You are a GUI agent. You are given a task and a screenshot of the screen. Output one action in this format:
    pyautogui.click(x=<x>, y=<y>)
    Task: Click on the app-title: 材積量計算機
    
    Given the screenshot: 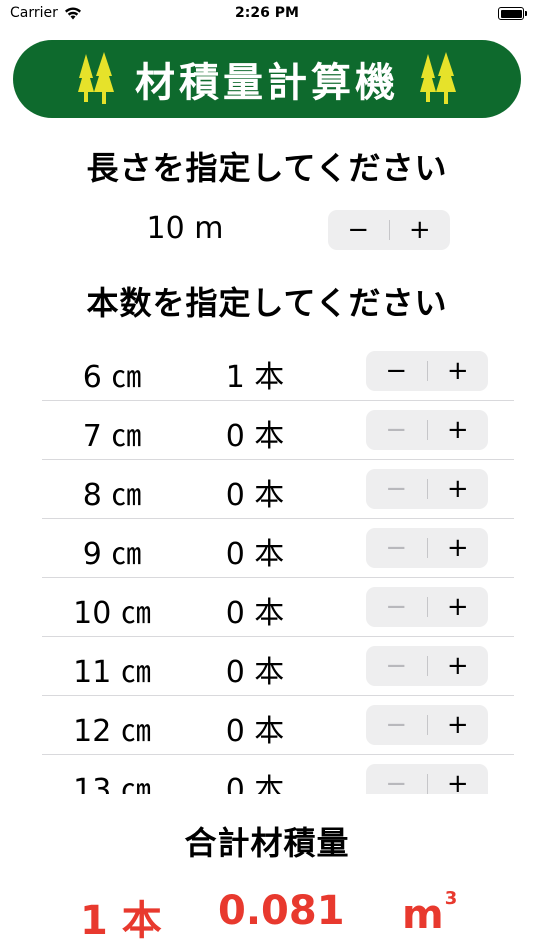 What is the action you would take?
    pyautogui.click(x=267, y=83)
    